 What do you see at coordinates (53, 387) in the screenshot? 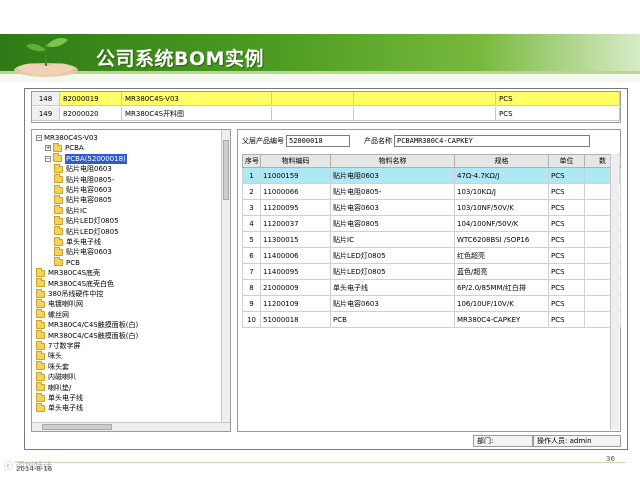
I see `tree-node: 喇叭垫/` at bounding box center [53, 387].